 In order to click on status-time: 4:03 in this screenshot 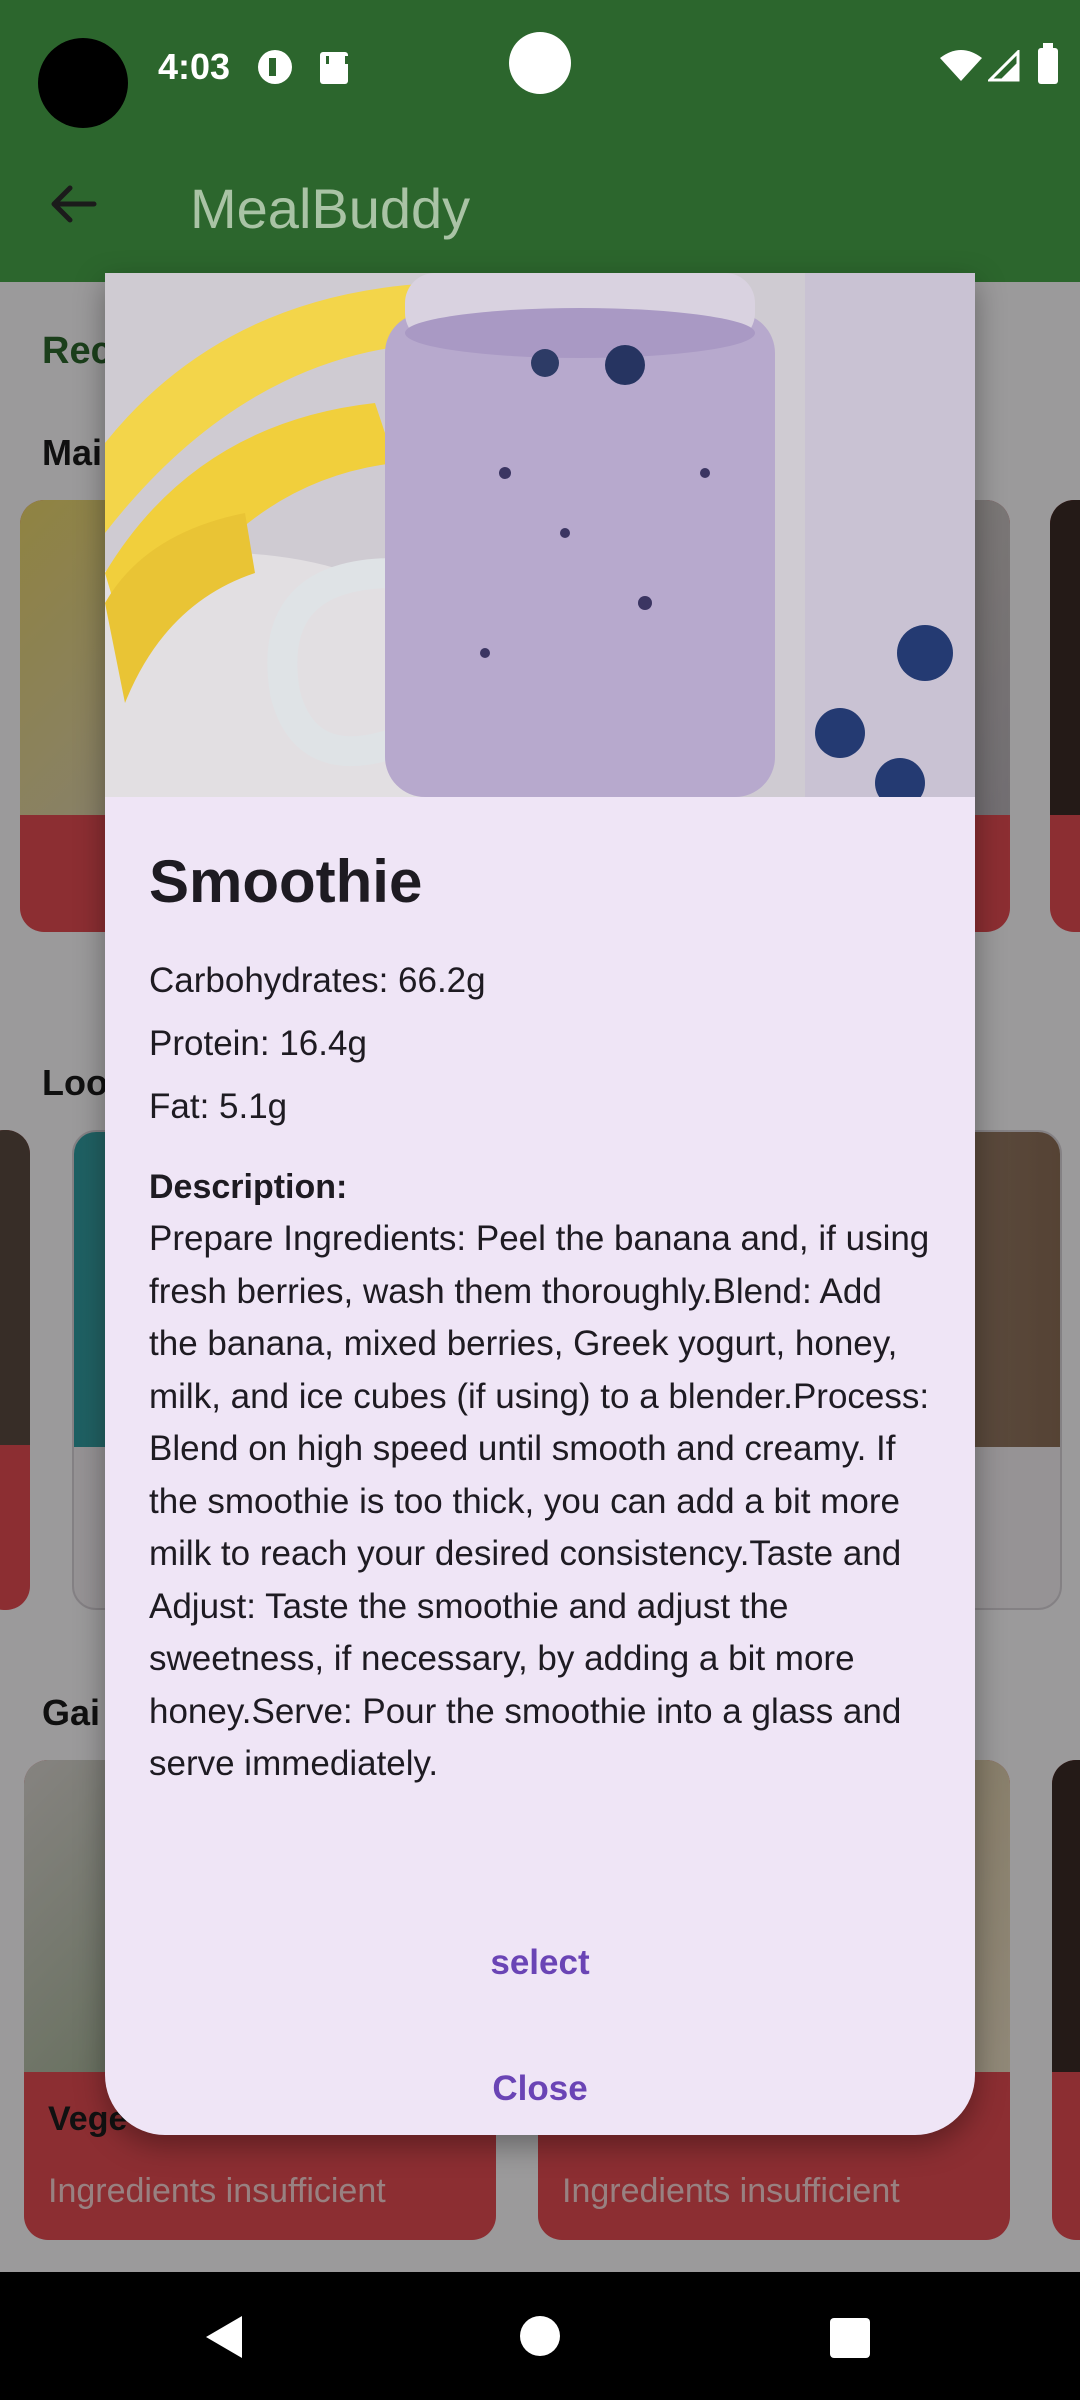, I will do `click(194, 66)`.